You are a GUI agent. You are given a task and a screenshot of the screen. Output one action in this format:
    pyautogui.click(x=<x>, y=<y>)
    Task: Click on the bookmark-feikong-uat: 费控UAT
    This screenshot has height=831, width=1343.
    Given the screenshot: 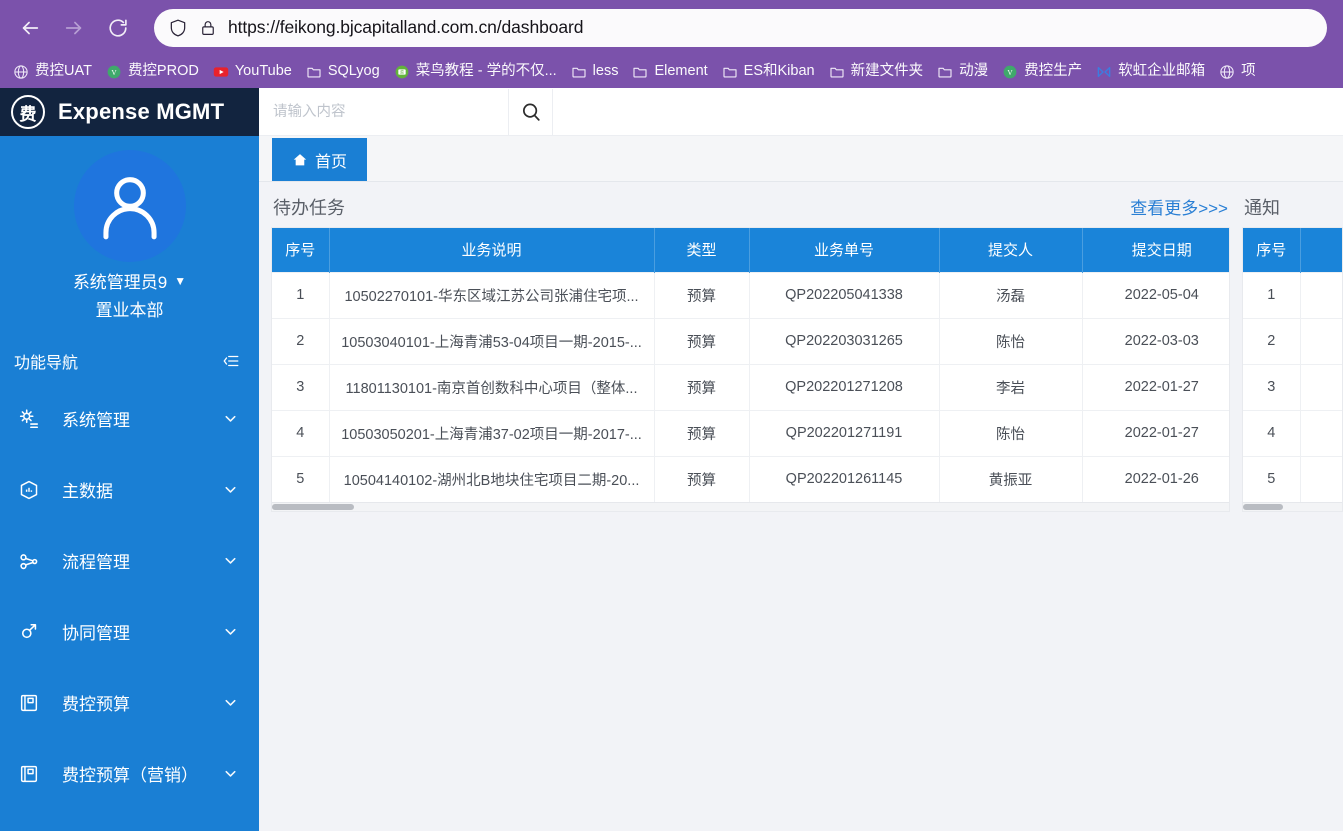 What is the action you would take?
    pyautogui.click(x=52, y=72)
    